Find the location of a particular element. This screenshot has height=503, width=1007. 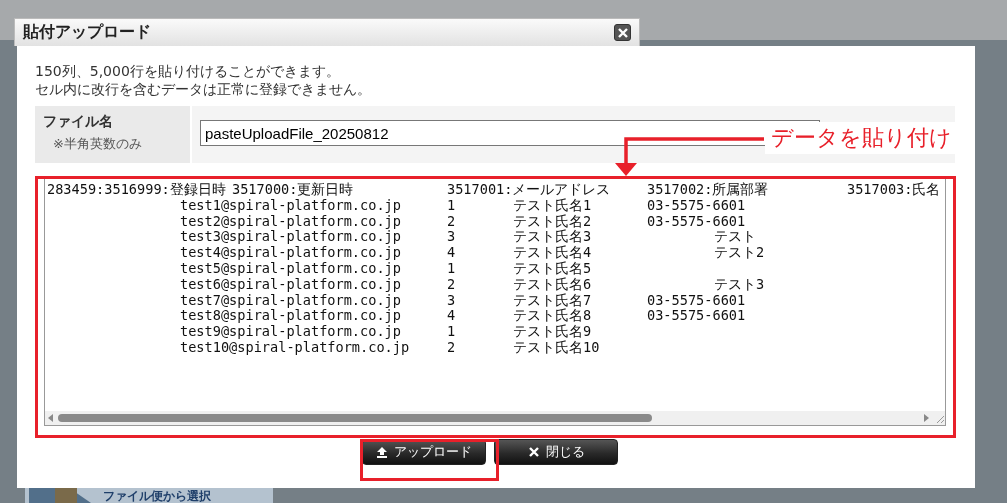

name-text: テスト氏名1 is located at coordinates (553, 205).